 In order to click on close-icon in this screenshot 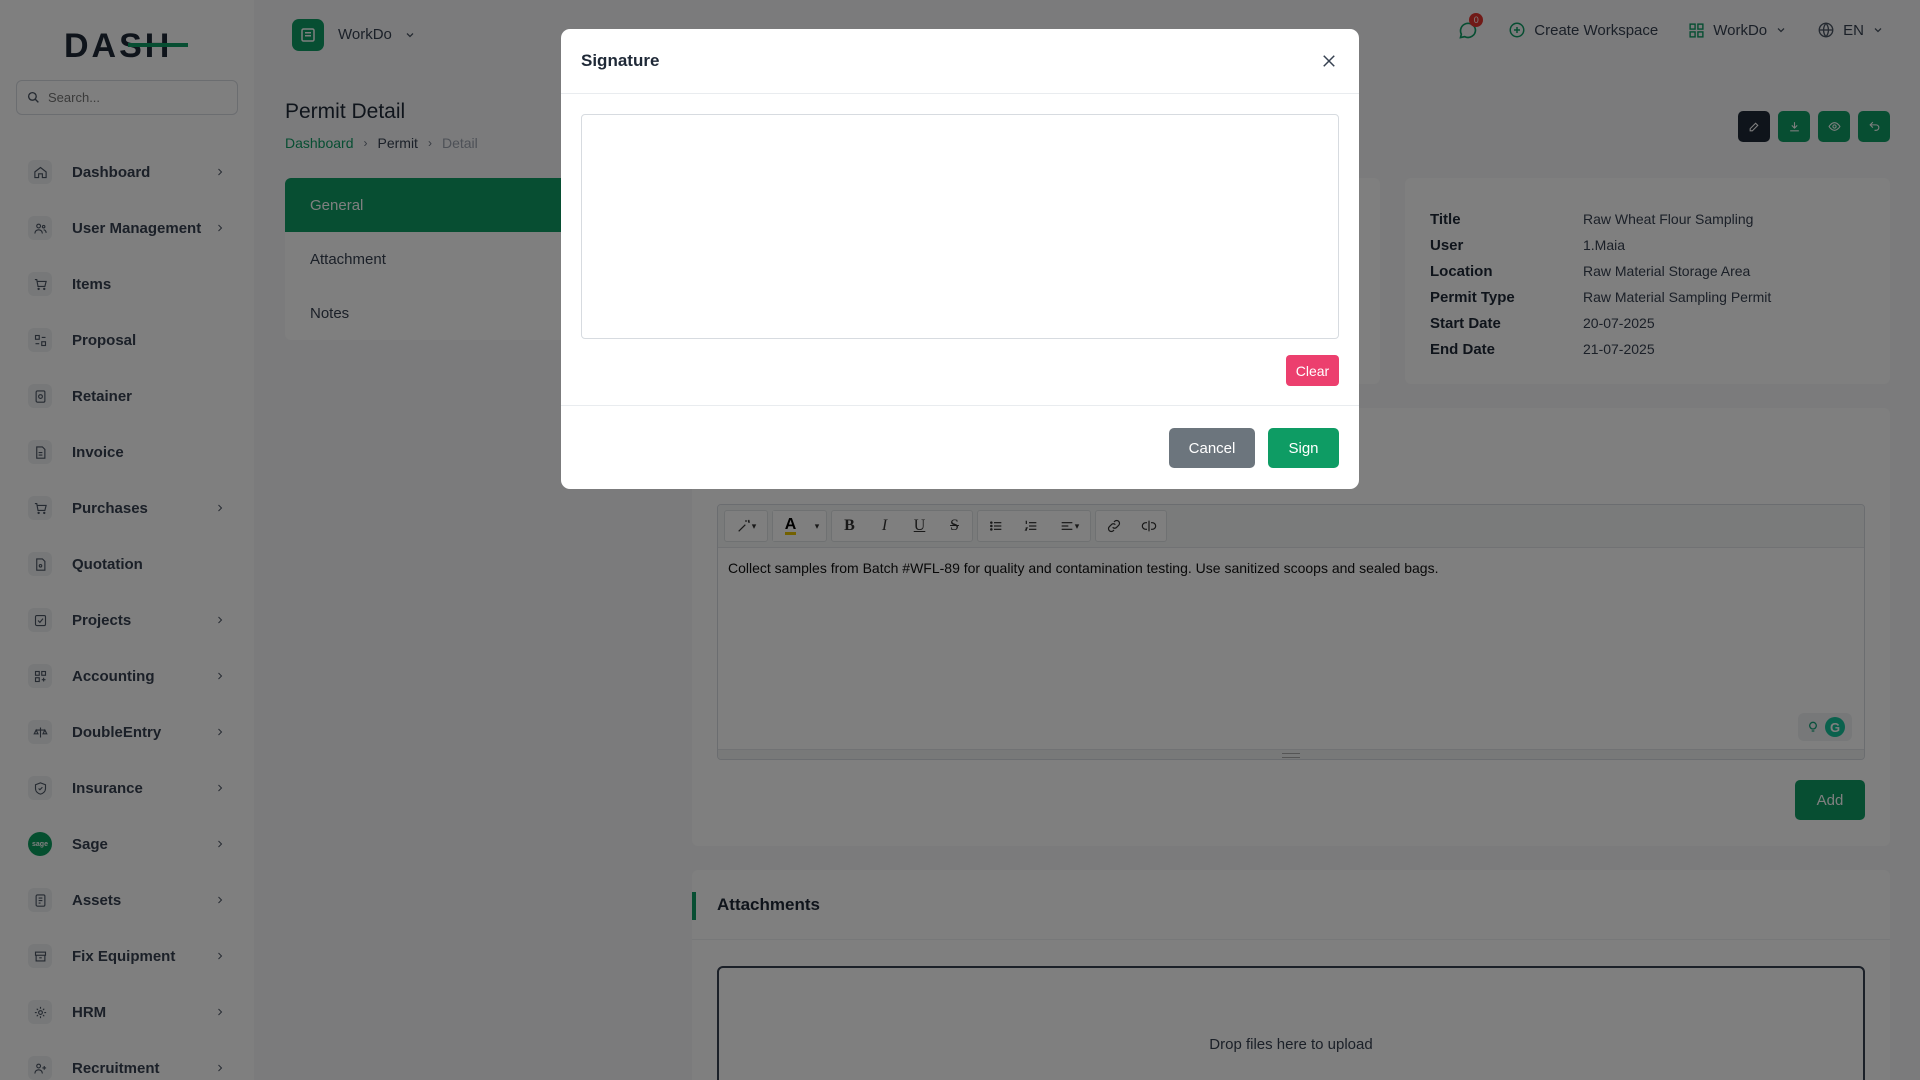, I will do `click(1329, 61)`.